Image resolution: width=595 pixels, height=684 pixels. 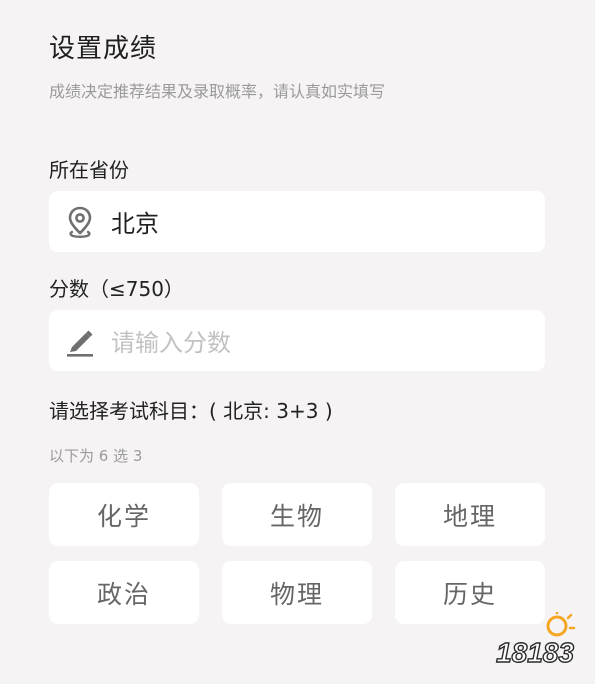 I want to click on location-pin-icon, so click(x=80, y=221).